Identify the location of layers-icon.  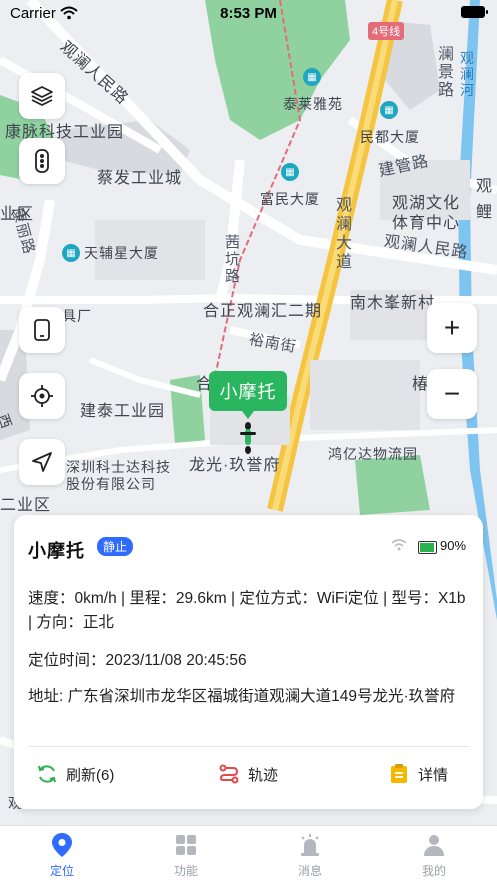
(42, 96).